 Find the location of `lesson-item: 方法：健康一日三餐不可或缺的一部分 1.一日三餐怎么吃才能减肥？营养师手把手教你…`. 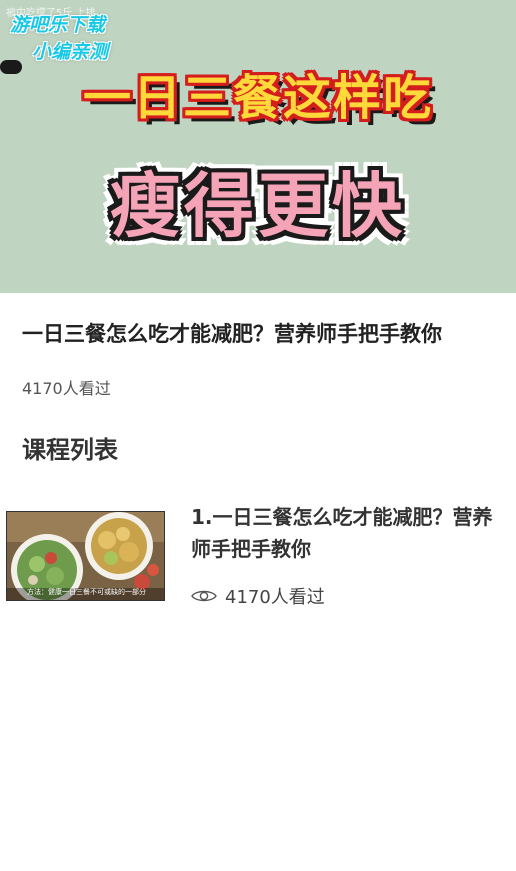

lesson-item: 方法：健康一日三餐不可或缺的一部分 1.一日三餐怎么吃才能减肥？营养师手把手教你… is located at coordinates (258, 555).